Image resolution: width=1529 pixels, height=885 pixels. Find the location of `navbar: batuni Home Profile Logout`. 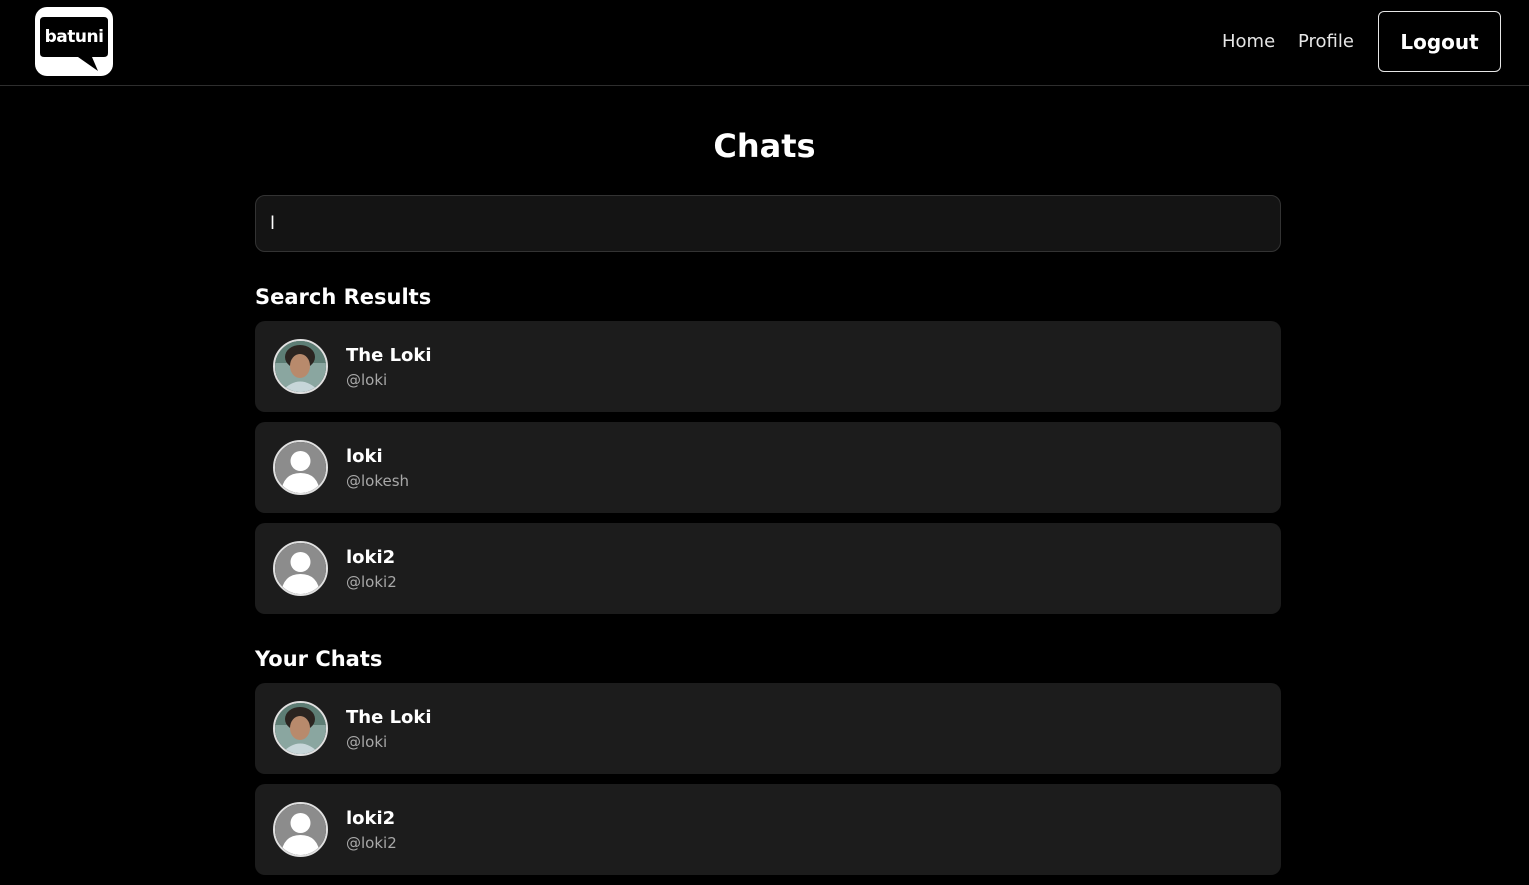

navbar: batuni Home Profile Logout is located at coordinates (764, 43).